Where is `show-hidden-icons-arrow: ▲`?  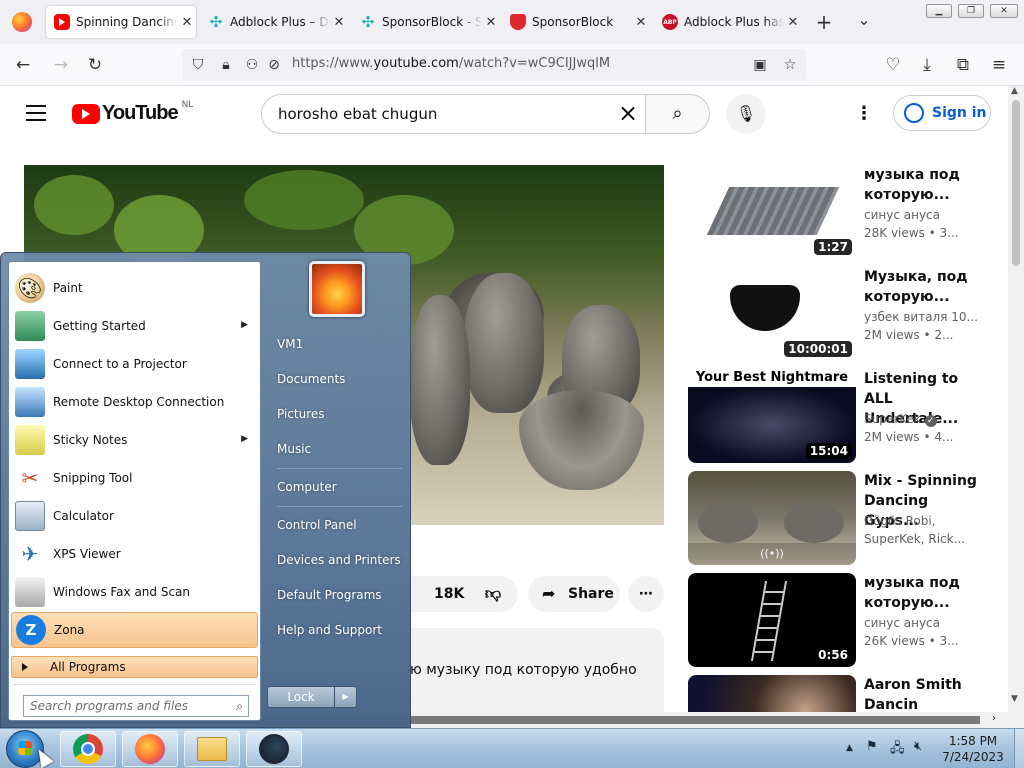 show-hidden-icons-arrow: ▲ is located at coordinates (849, 748).